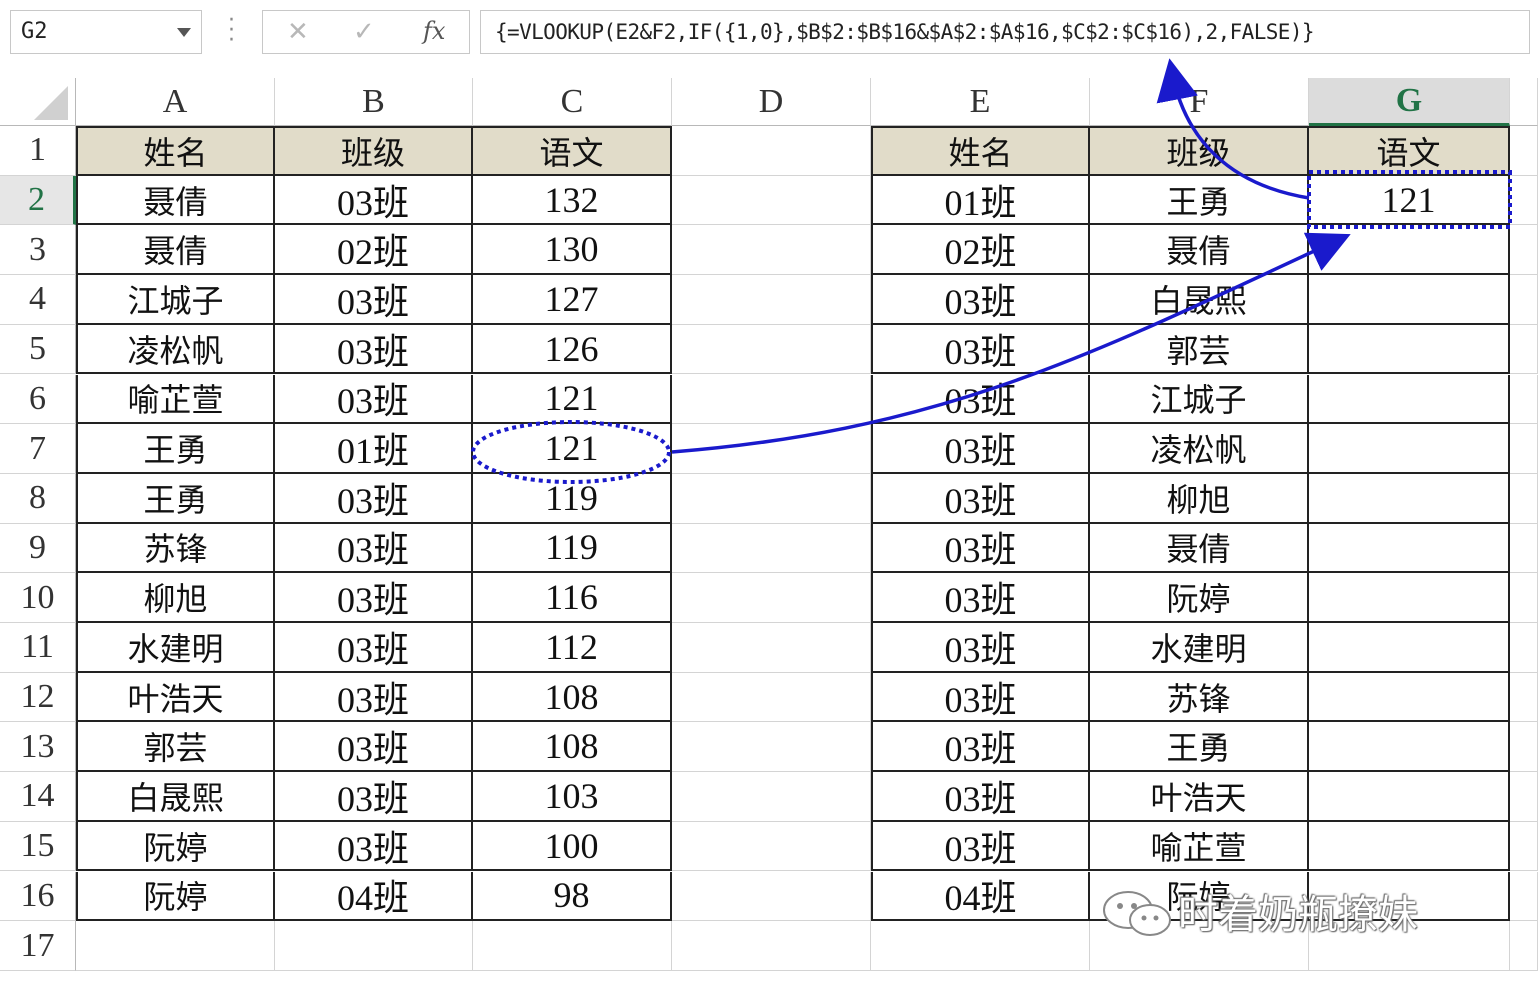 Image resolution: width=1538 pixels, height=986 pixels. Describe the element at coordinates (771, 548) in the screenshot. I see `cell-d9` at that location.